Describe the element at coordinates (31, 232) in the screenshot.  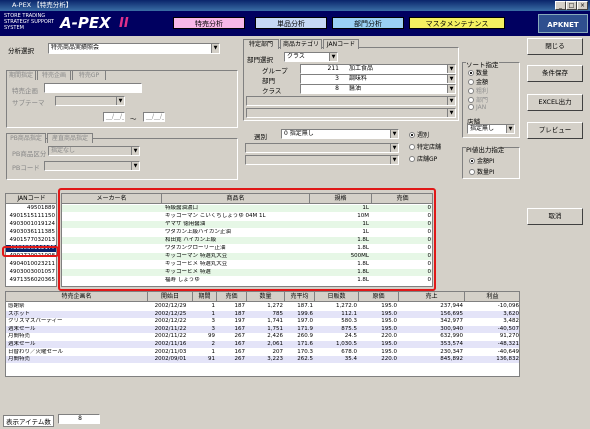
I see `jan-row: 4903036111385` at that location.